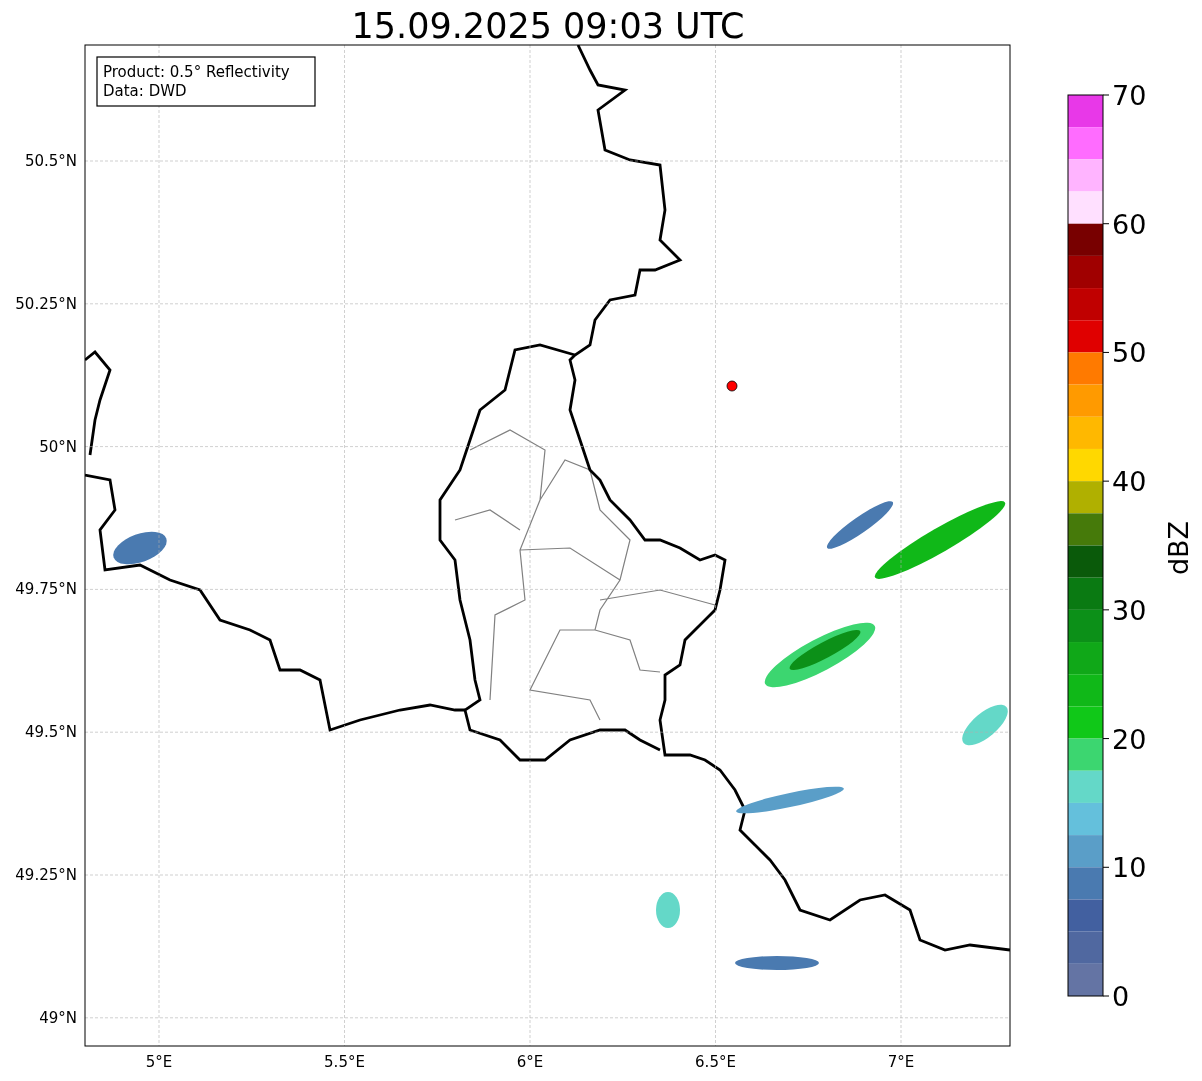  I want to click on radar-site-marker, so click(732, 386).